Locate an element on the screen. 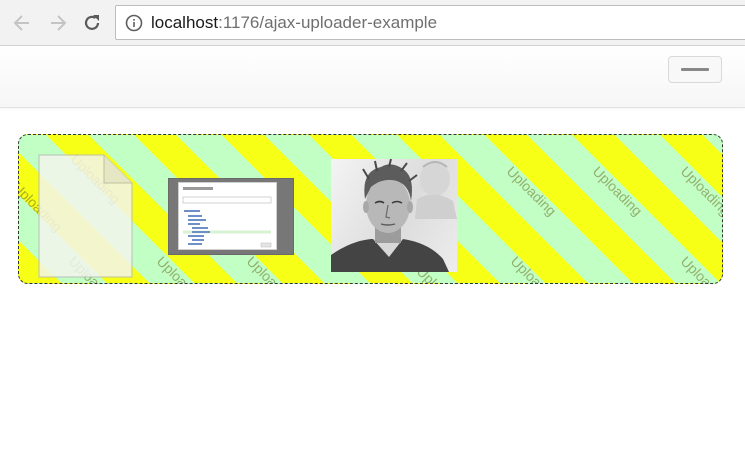  forward-arrow-icon is located at coordinates (59, 23).